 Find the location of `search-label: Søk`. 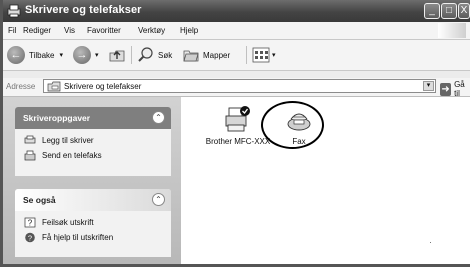

search-label: Søk is located at coordinates (165, 55).